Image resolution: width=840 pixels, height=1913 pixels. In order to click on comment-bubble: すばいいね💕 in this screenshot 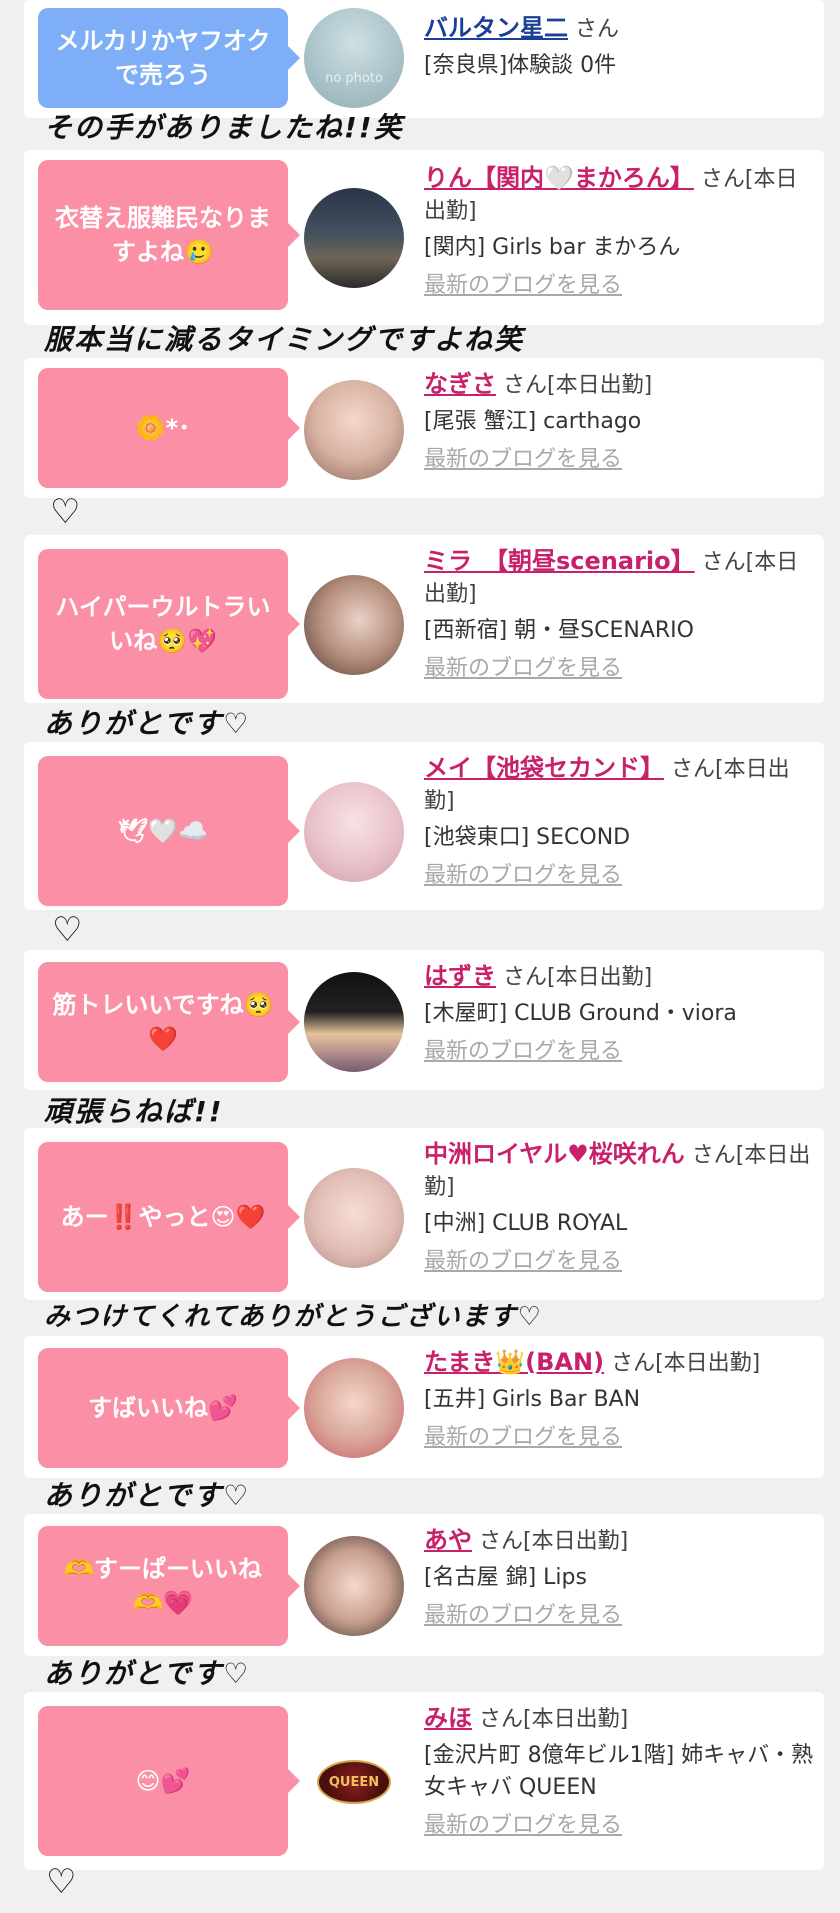, I will do `click(169, 1408)`.